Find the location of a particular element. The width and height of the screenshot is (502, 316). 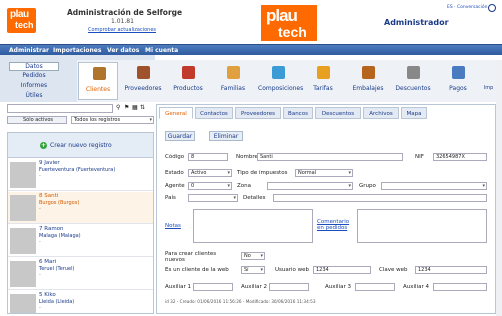

pais-label: País is located at coordinates (170, 198).